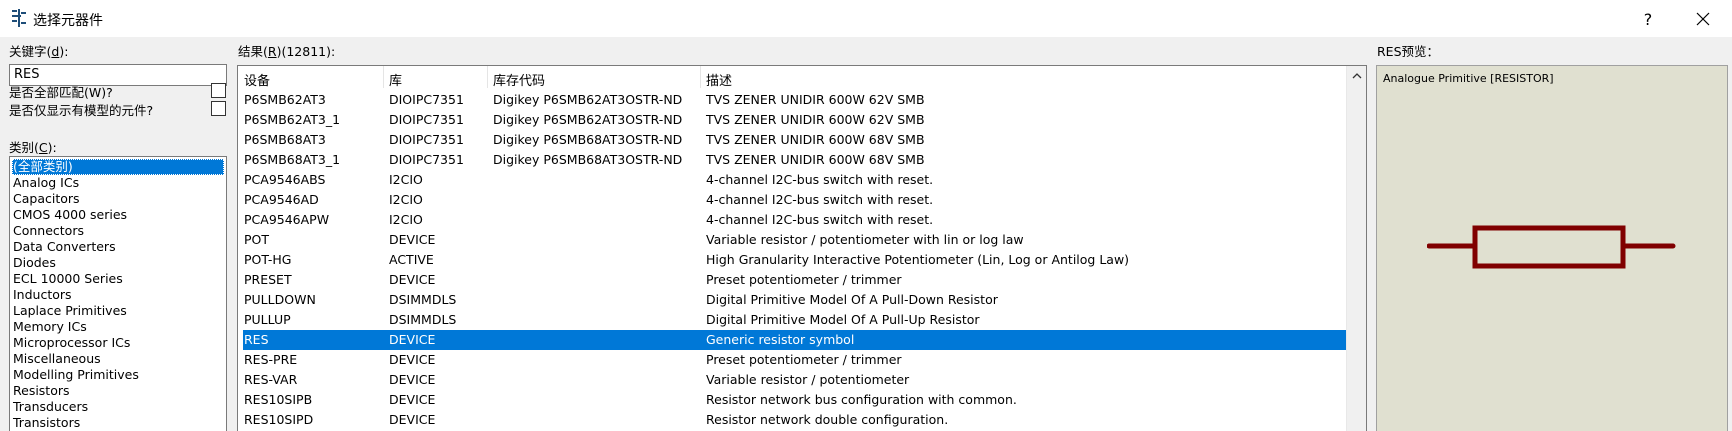 This screenshot has width=1732, height=431. Describe the element at coordinates (423, 299) in the screenshot. I see `library-cell: DSIMMDLS` at that location.